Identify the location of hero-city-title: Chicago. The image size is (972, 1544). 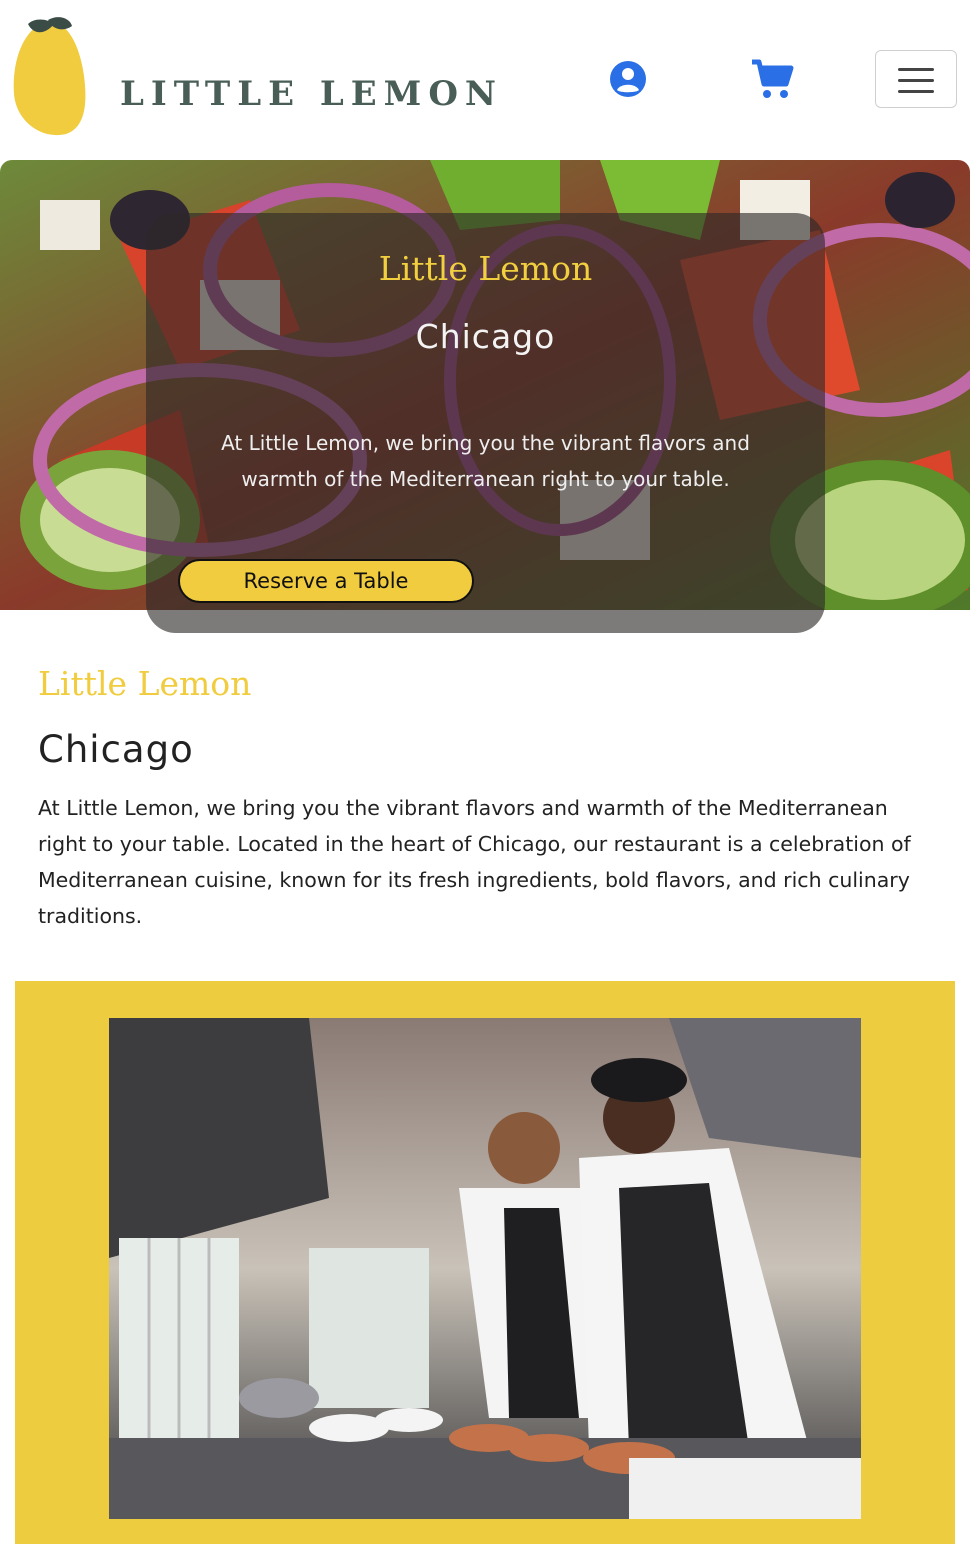
(485, 336).